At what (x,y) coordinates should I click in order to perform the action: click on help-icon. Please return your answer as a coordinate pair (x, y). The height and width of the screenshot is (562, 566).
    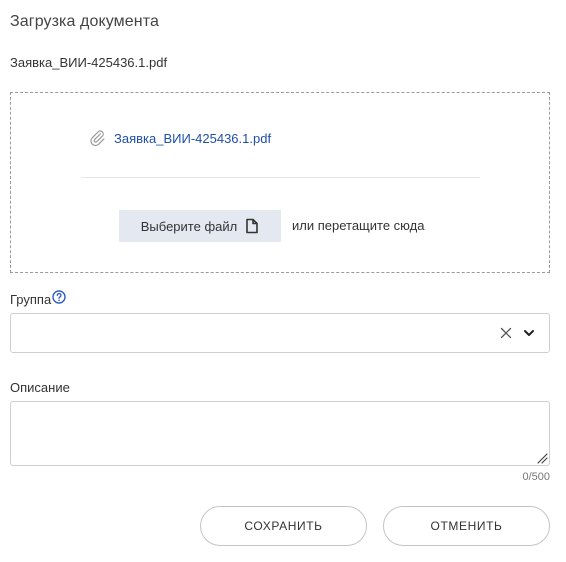
    Looking at the image, I should click on (59, 297).